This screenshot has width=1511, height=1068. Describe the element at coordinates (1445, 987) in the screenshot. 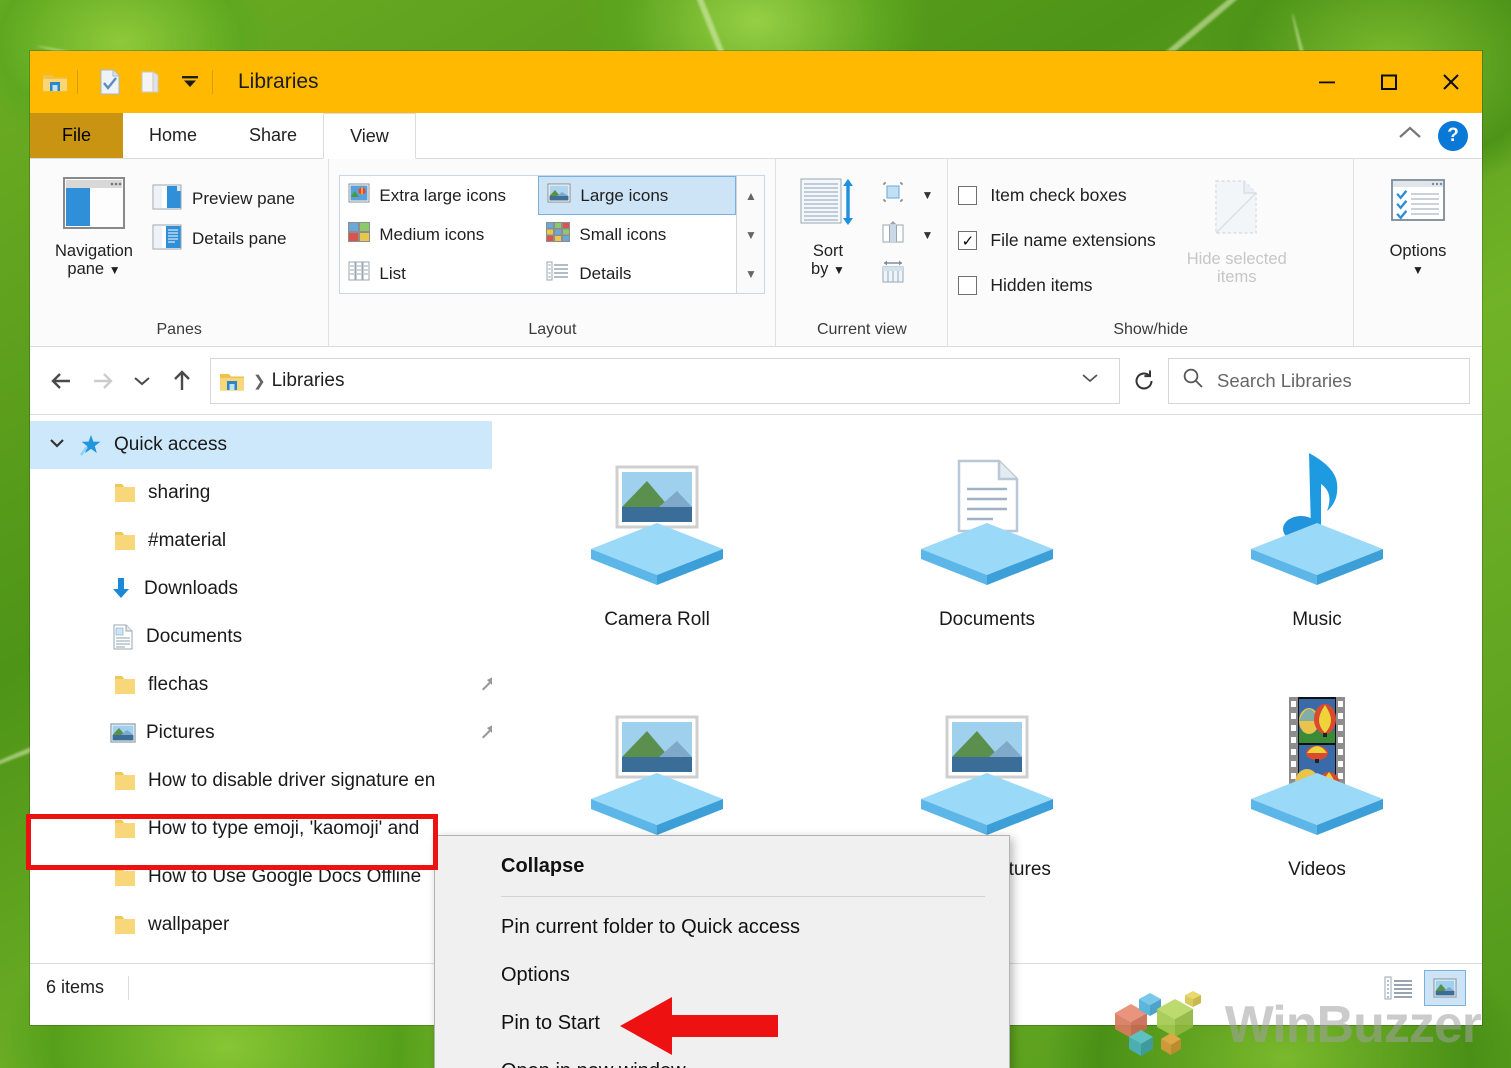

I see `large-icons-view-button` at that location.